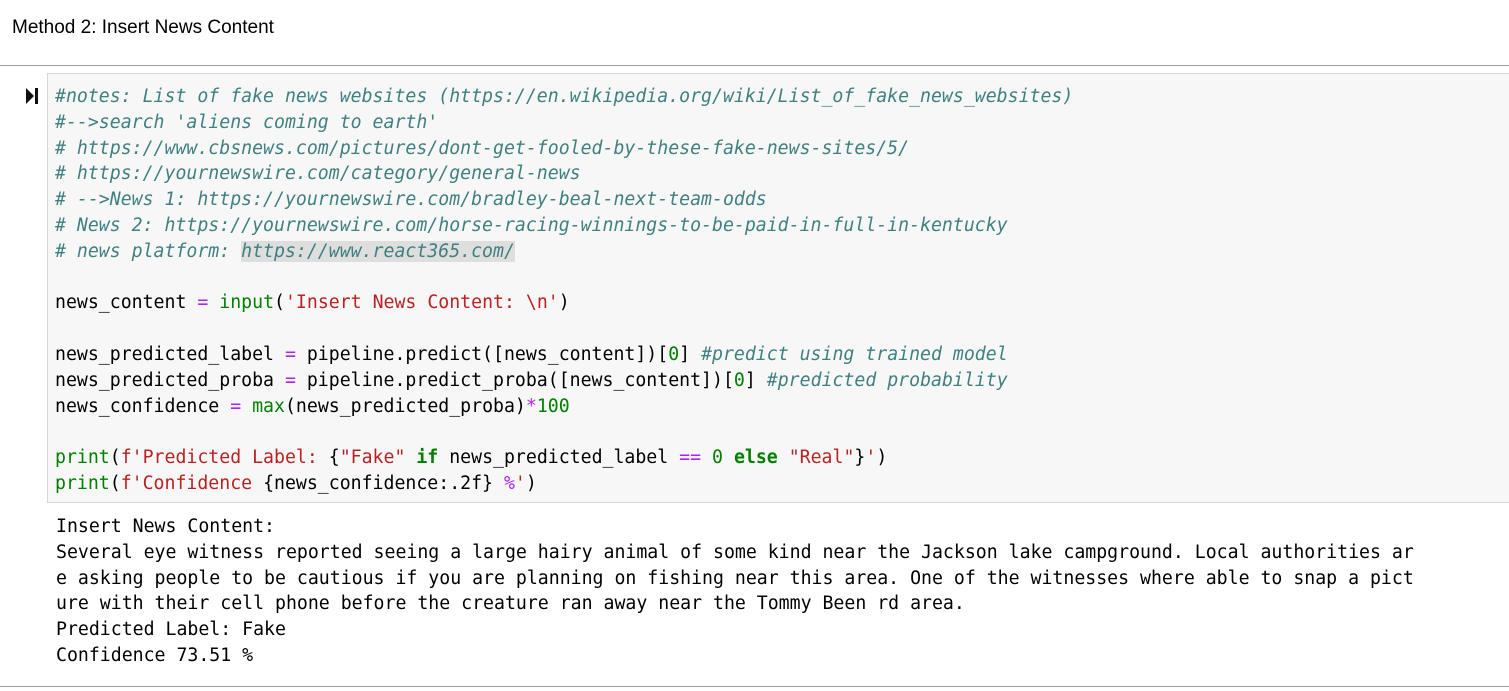 The height and width of the screenshot is (691, 1509). Describe the element at coordinates (514, 380) in the screenshot. I see `token-code: pipeline.predict_proba([news_content])[` at that location.